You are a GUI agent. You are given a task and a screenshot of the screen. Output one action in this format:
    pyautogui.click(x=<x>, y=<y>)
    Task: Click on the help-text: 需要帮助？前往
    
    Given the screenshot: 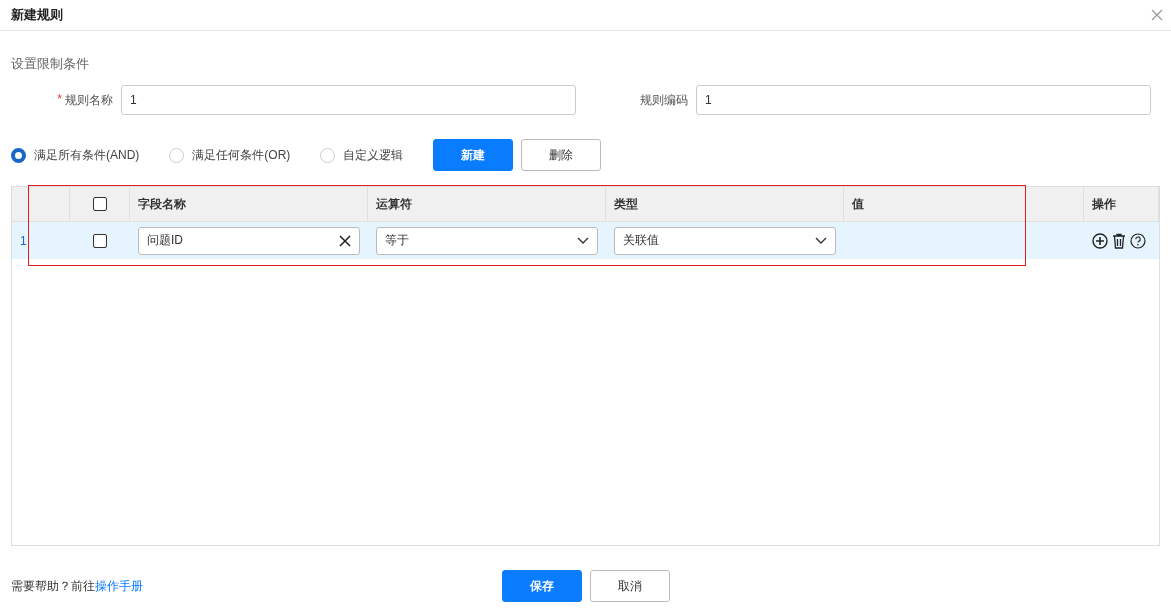 What is the action you would take?
    pyautogui.click(x=53, y=585)
    